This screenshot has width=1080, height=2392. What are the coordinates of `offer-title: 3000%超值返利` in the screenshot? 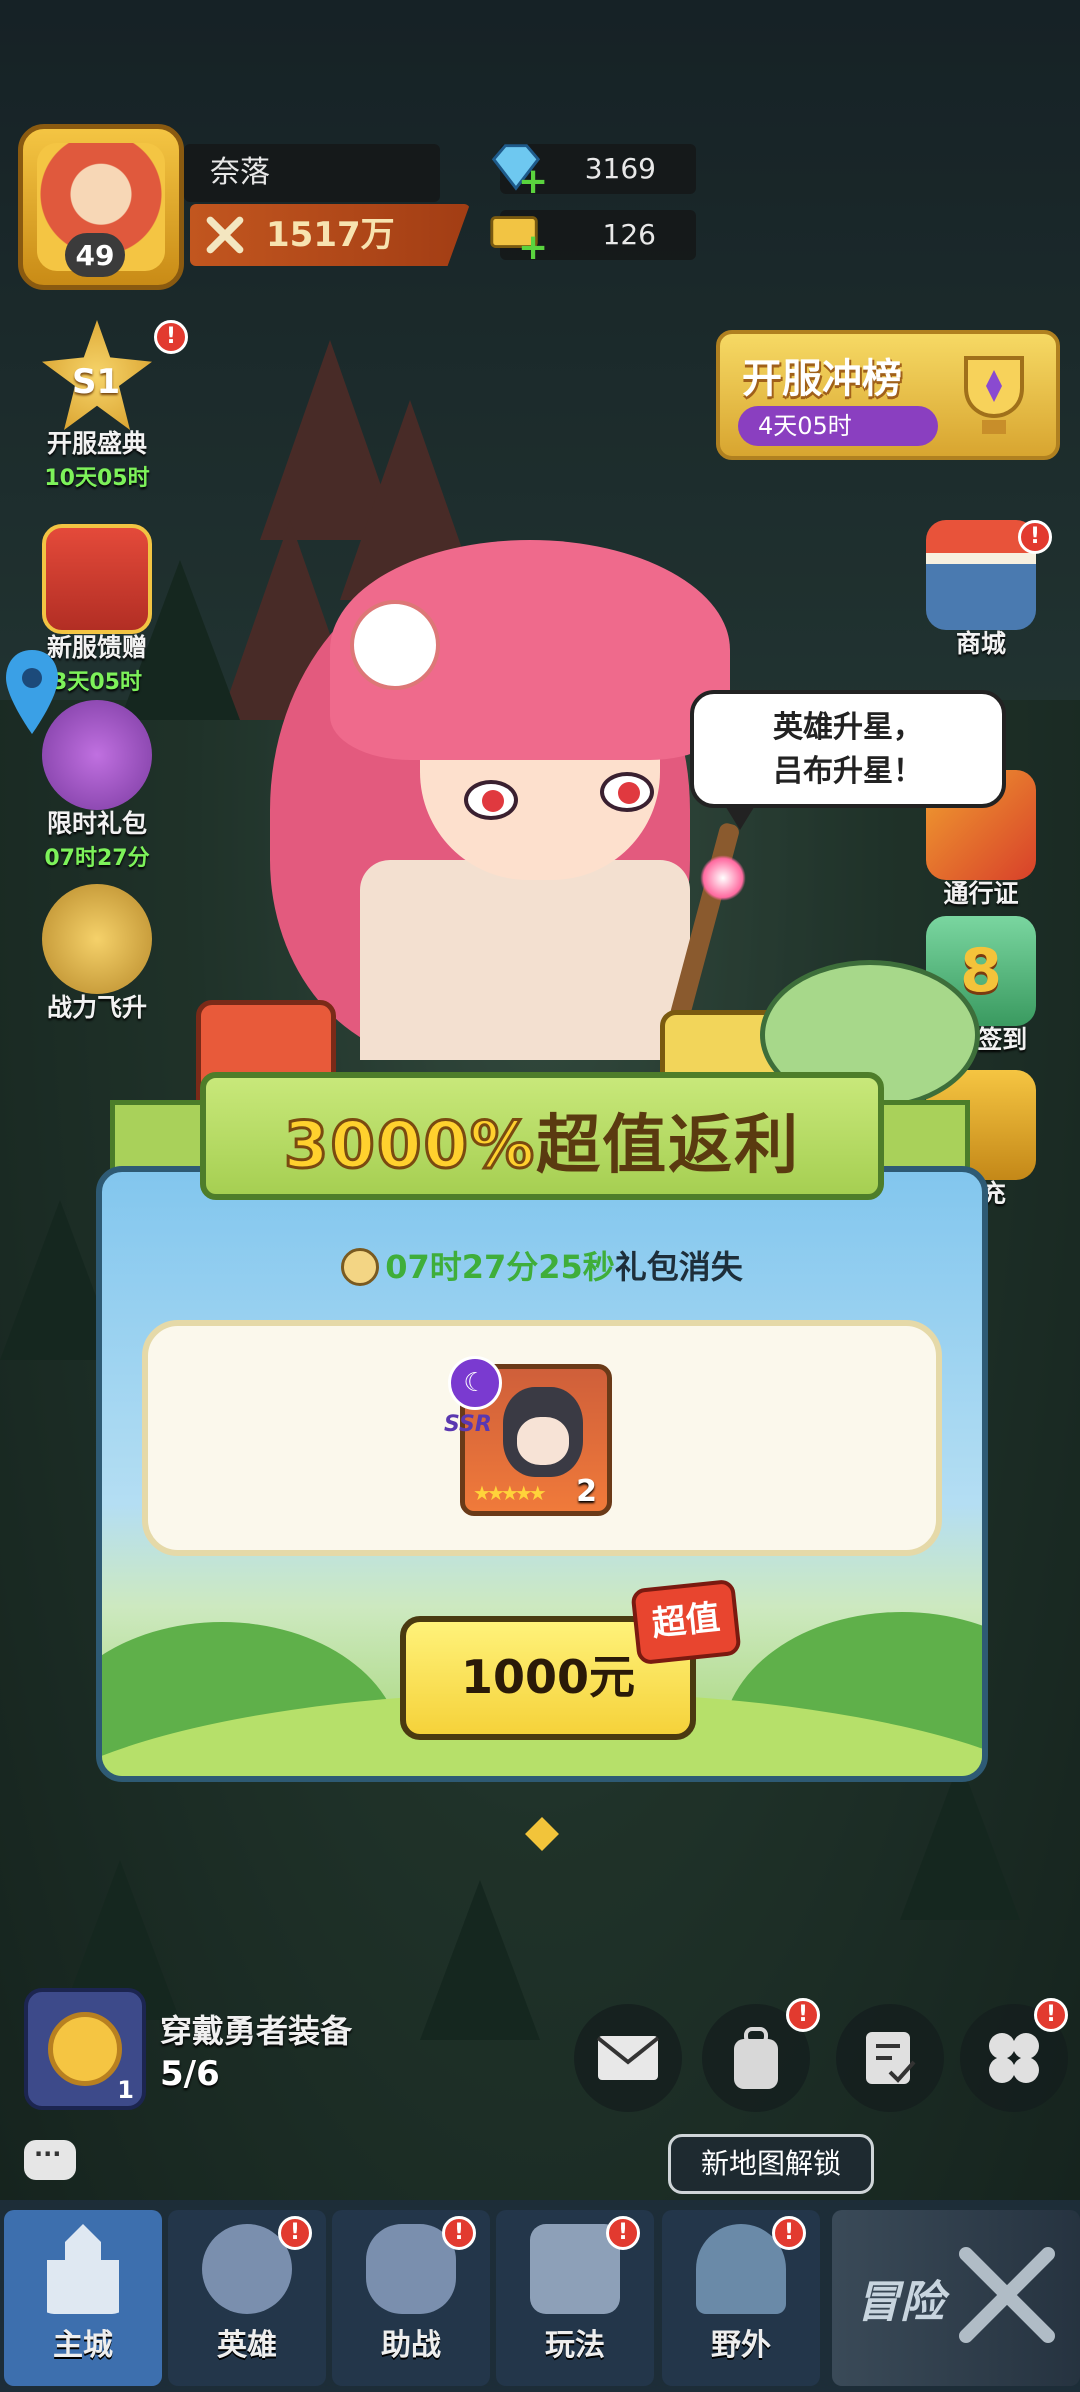 It's located at (542, 1140).